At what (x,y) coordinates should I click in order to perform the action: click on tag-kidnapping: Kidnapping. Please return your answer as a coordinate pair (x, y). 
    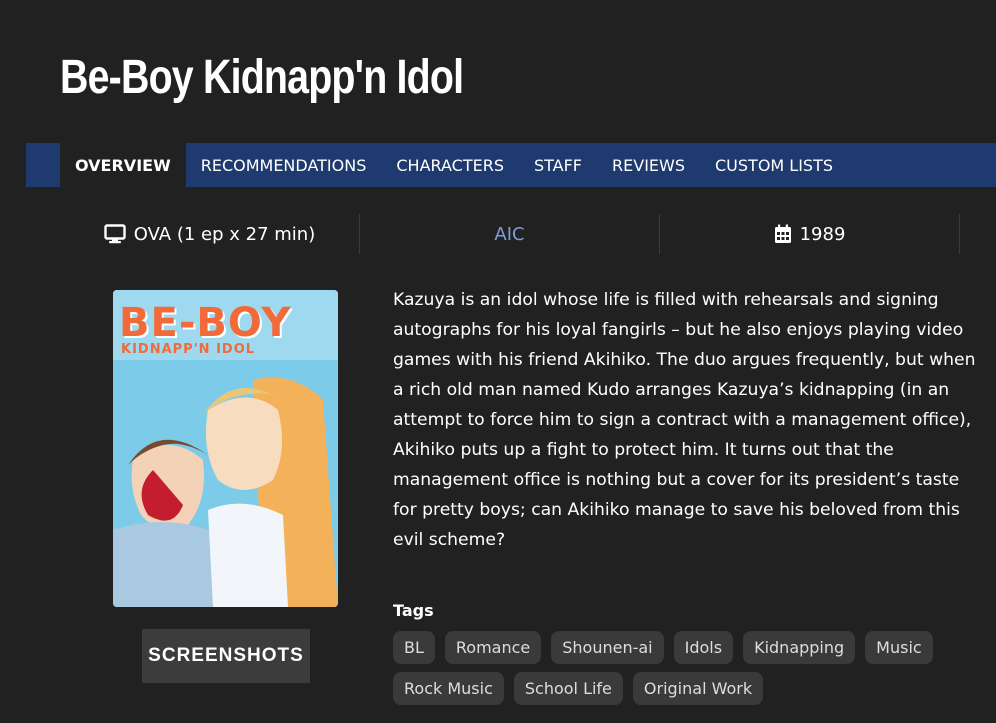
    Looking at the image, I should click on (799, 647).